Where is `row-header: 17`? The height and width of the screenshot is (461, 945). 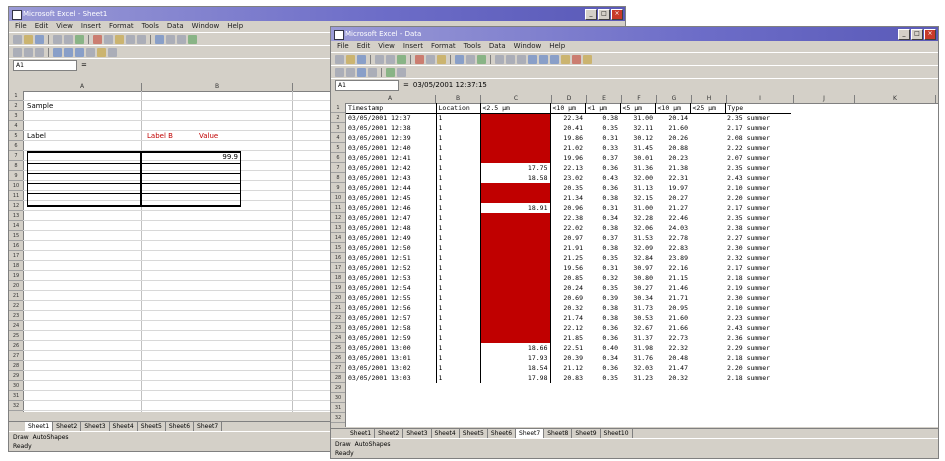 row-header: 17 is located at coordinates (338, 268).